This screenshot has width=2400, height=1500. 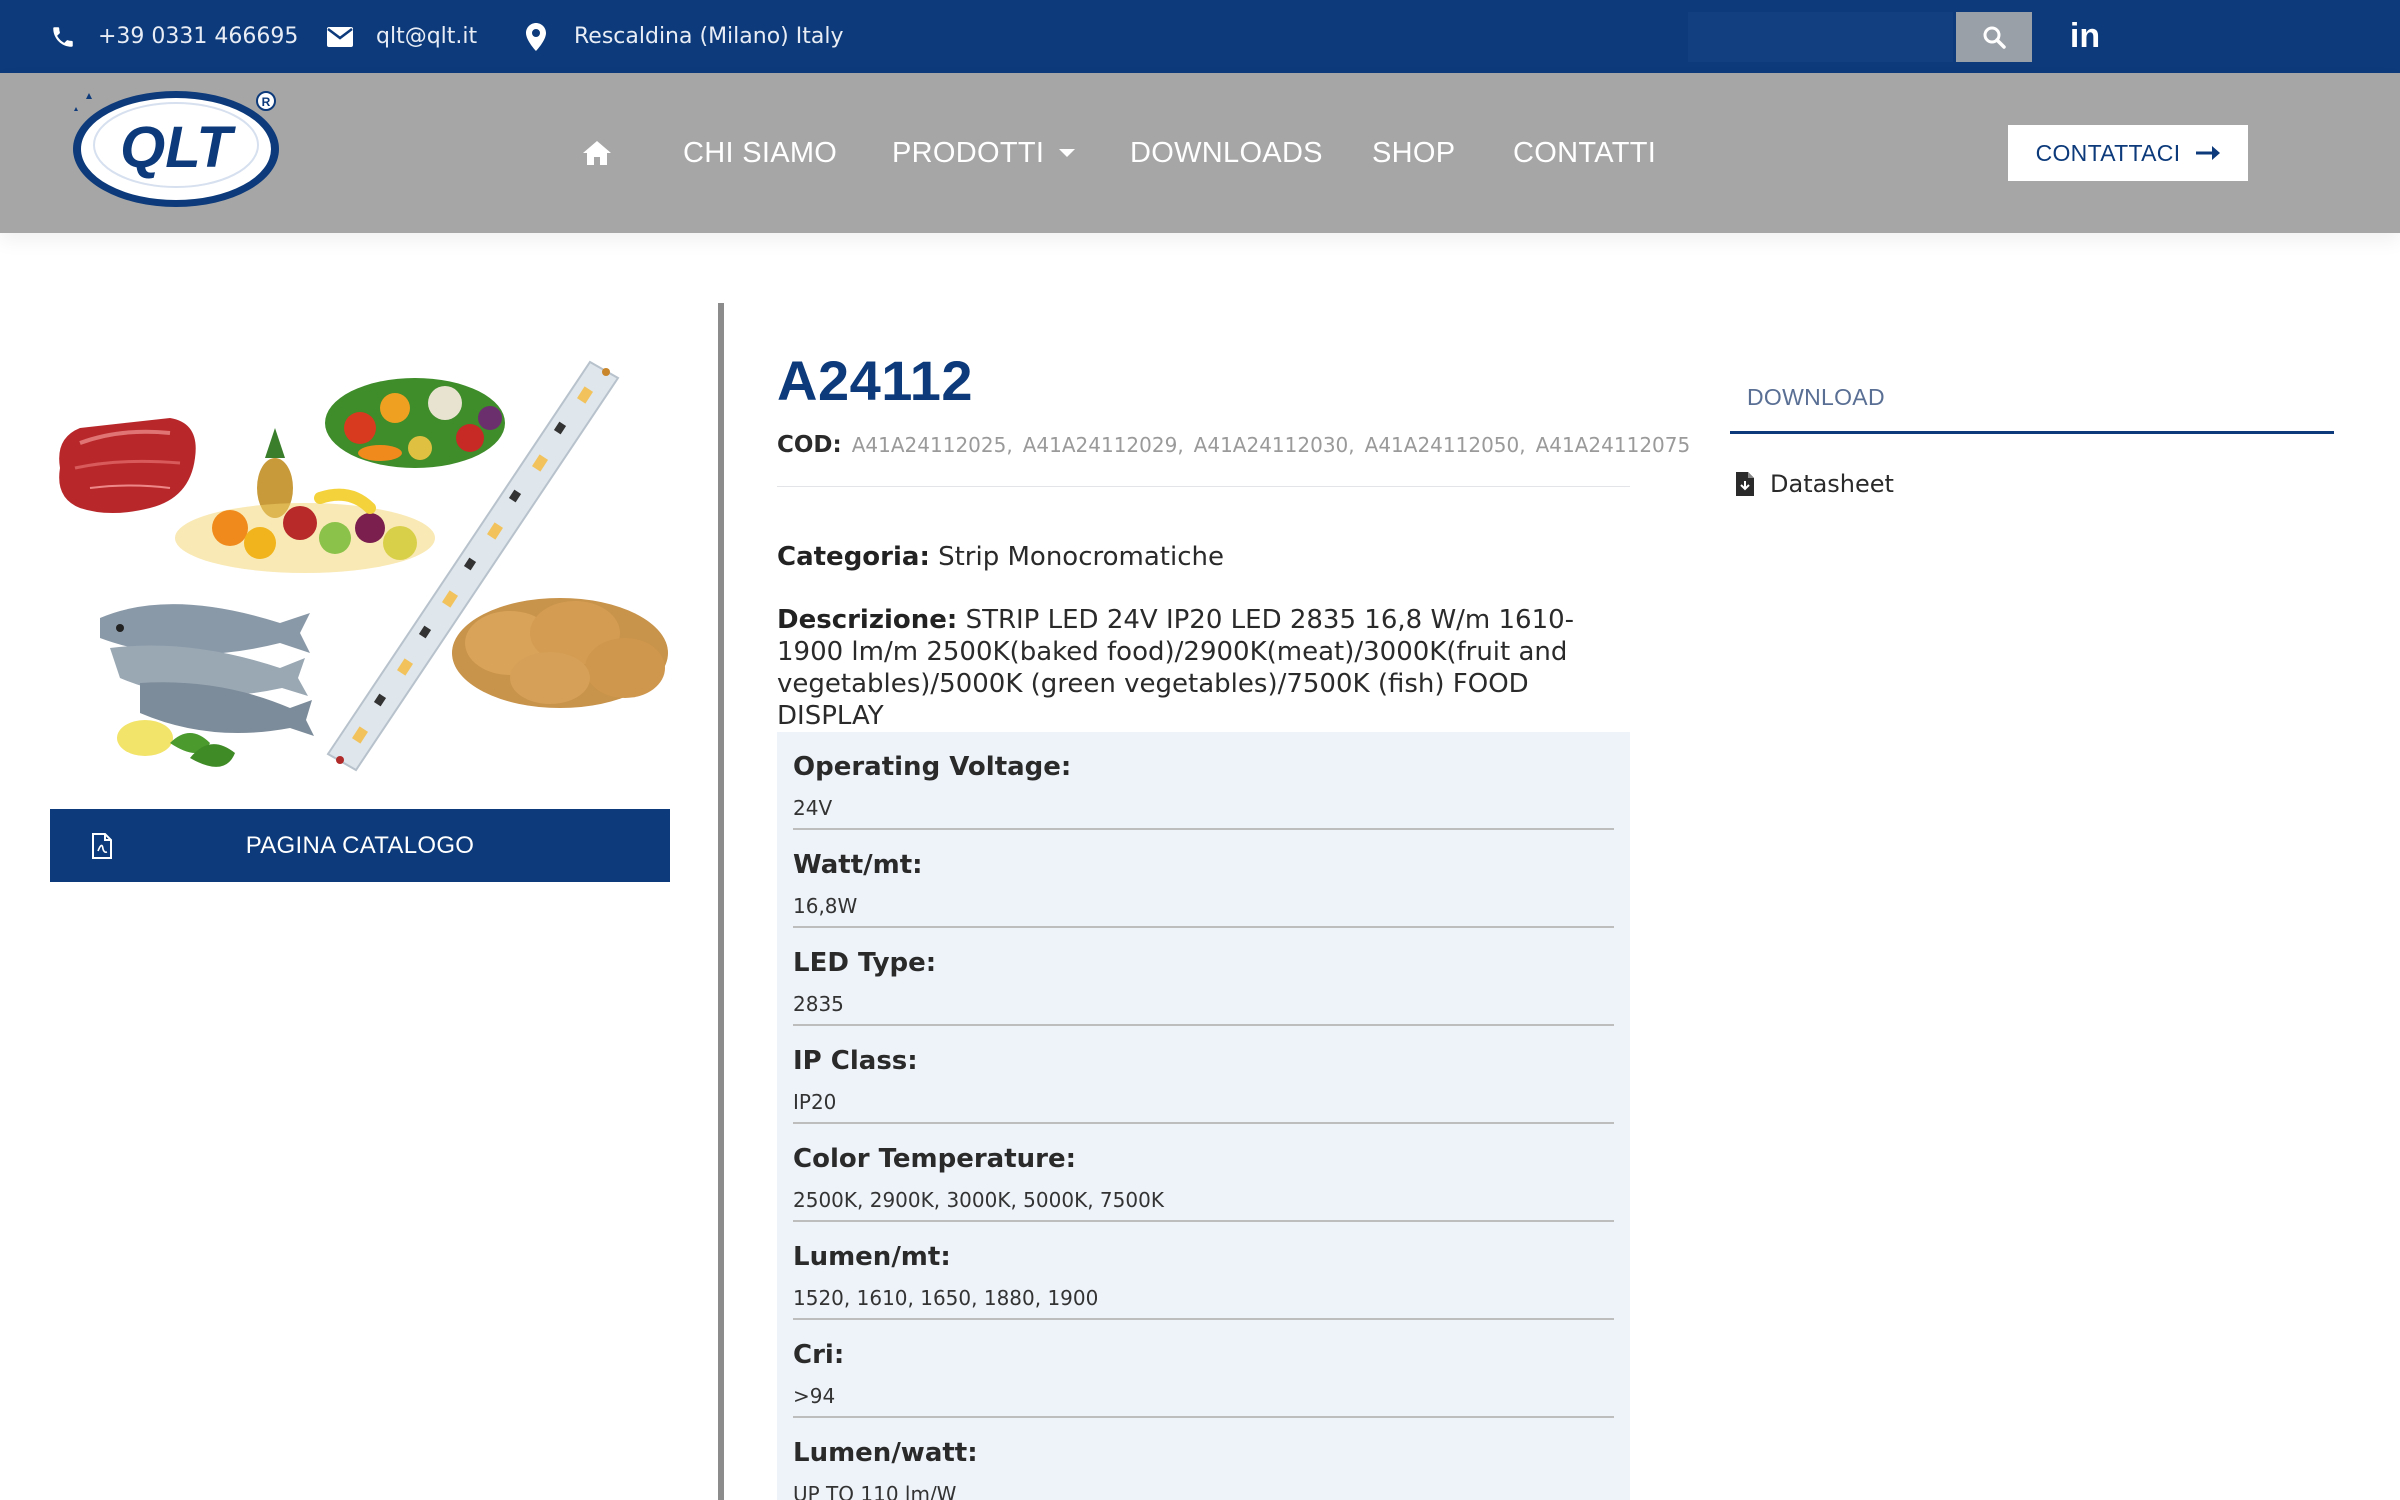 I want to click on divider, so click(x=1203, y=486).